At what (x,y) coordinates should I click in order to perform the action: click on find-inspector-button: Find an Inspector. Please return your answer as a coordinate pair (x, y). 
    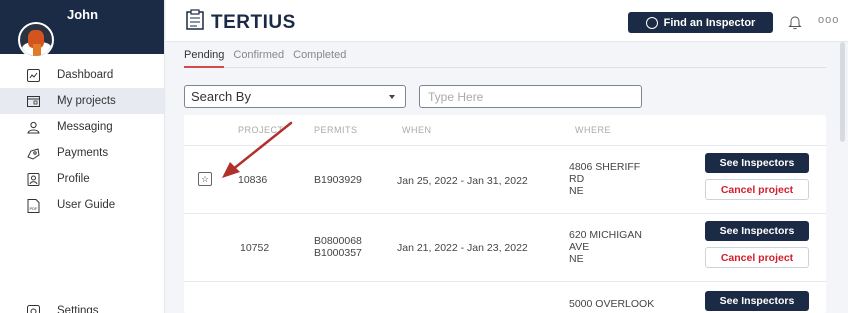
    Looking at the image, I should click on (700, 22).